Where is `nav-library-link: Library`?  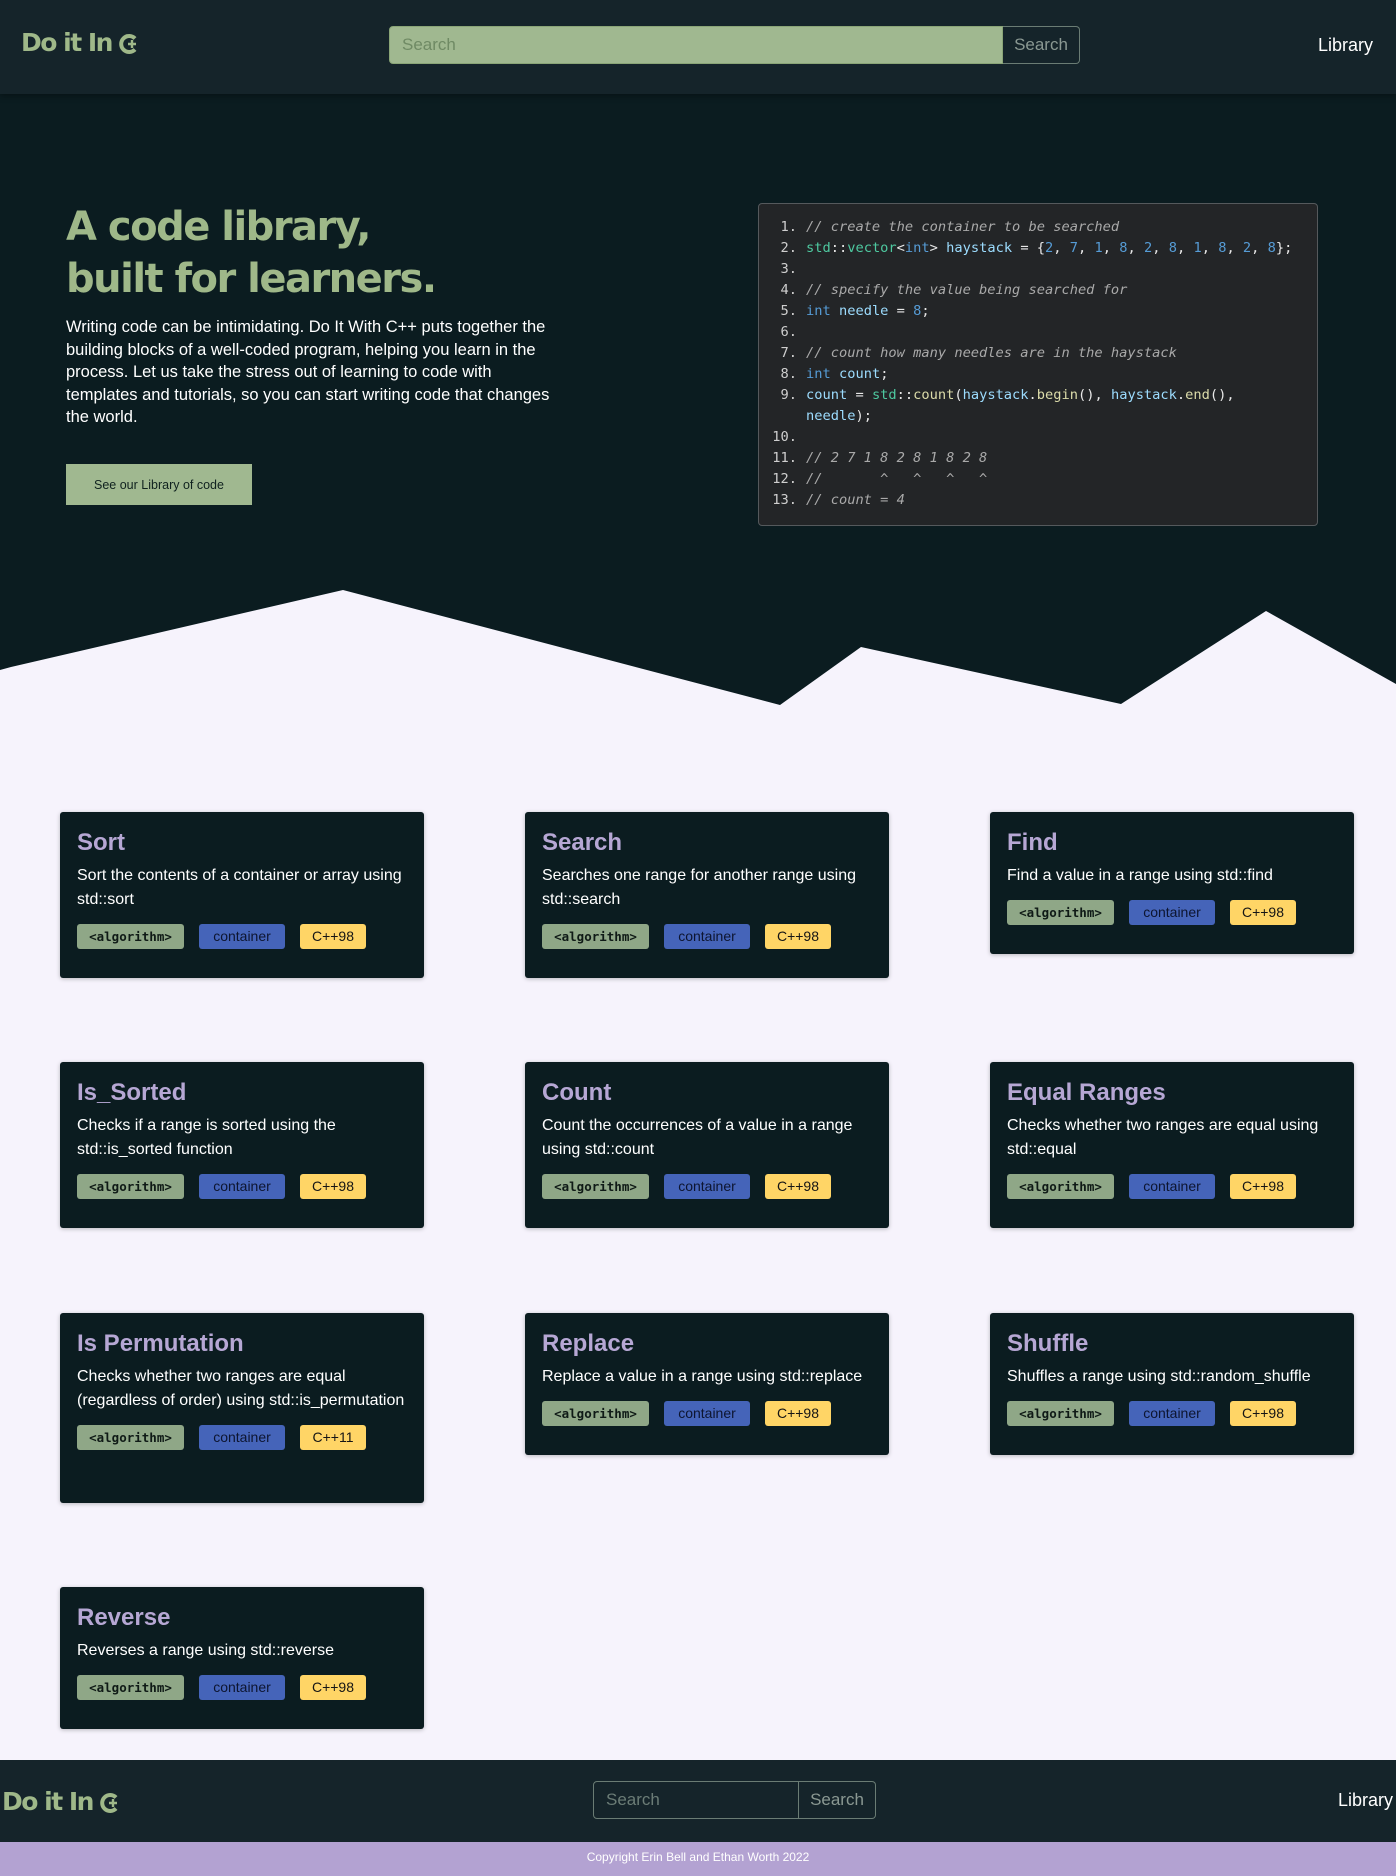 nav-library-link: Library is located at coordinates (1345, 45).